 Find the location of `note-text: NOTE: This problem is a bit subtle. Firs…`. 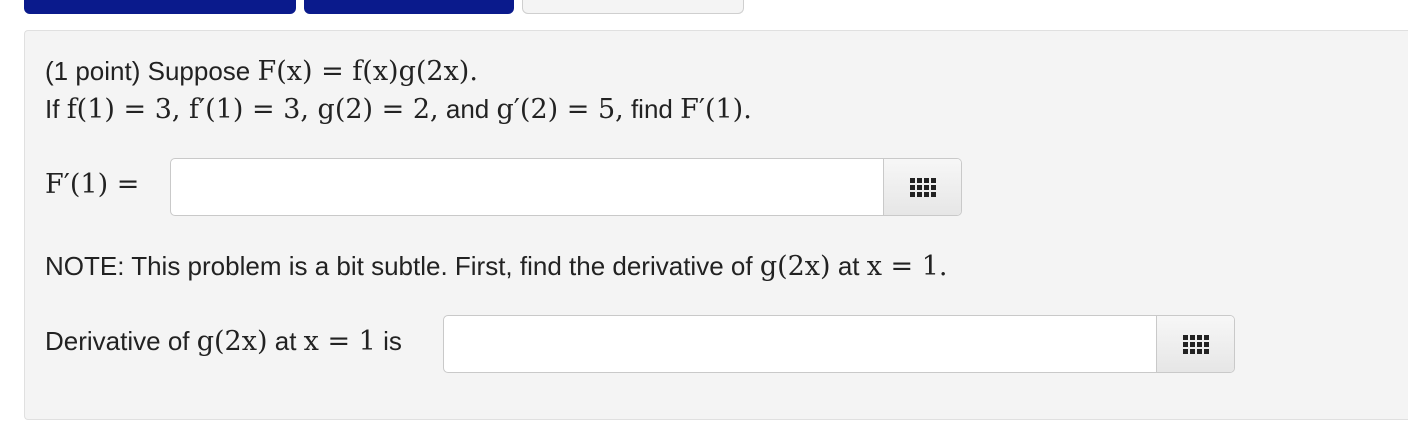

note-text: NOTE: This problem is a bit subtle. Firs… is located at coordinates (496, 266).